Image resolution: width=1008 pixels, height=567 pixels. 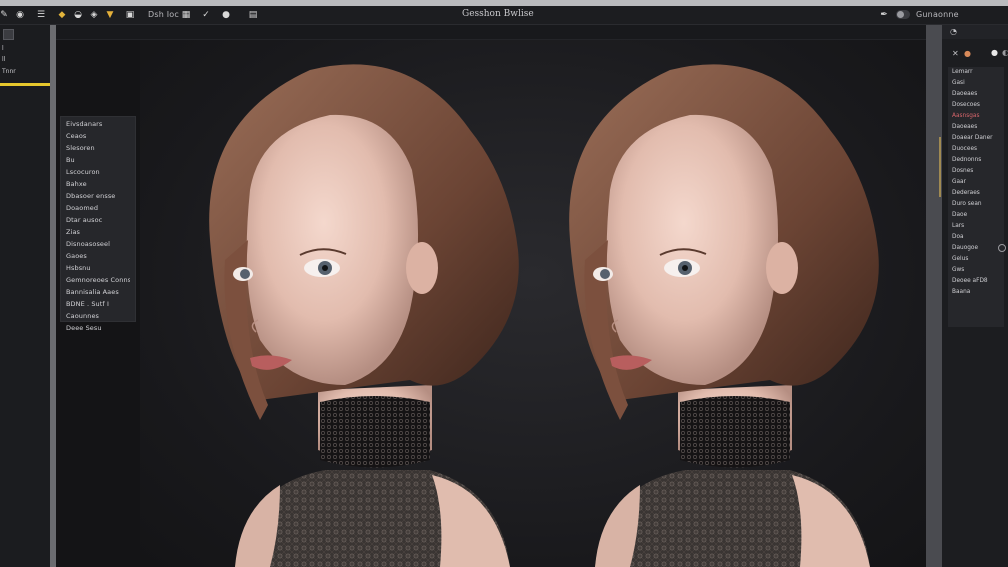 What do you see at coordinates (98, 280) in the screenshot?
I see `property-label: Gemnoreoes Conns` at bounding box center [98, 280].